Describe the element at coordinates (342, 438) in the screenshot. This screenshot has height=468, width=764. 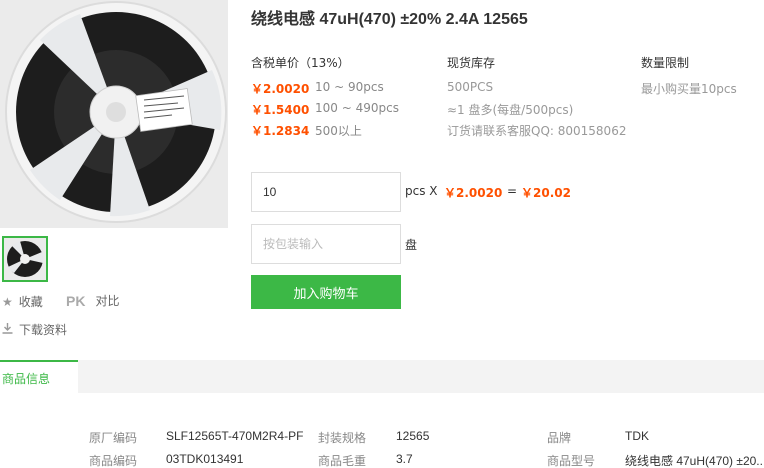
I see `attr-label: 封装规格` at that location.